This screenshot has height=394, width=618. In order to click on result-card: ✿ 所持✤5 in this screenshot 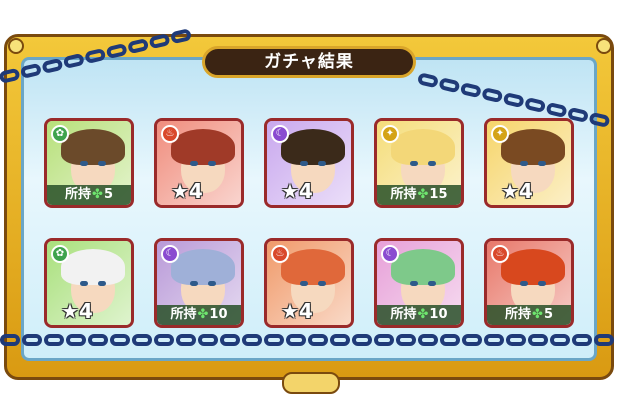, I will do `click(89, 163)`.